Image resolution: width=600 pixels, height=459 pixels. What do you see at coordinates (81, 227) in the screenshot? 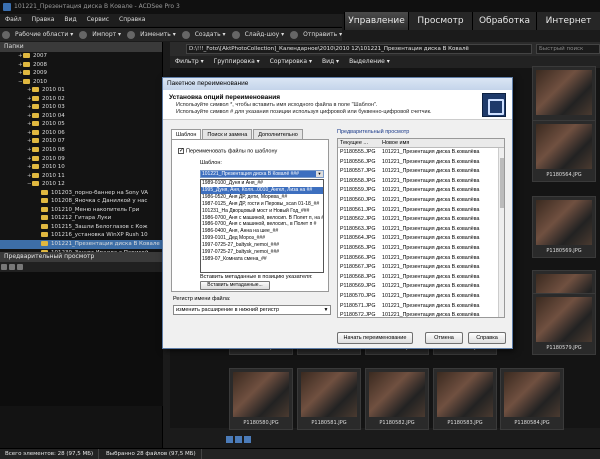
I see `folder-item: 101215_Зашли Белоглазов с Кож` at bounding box center [81, 227].